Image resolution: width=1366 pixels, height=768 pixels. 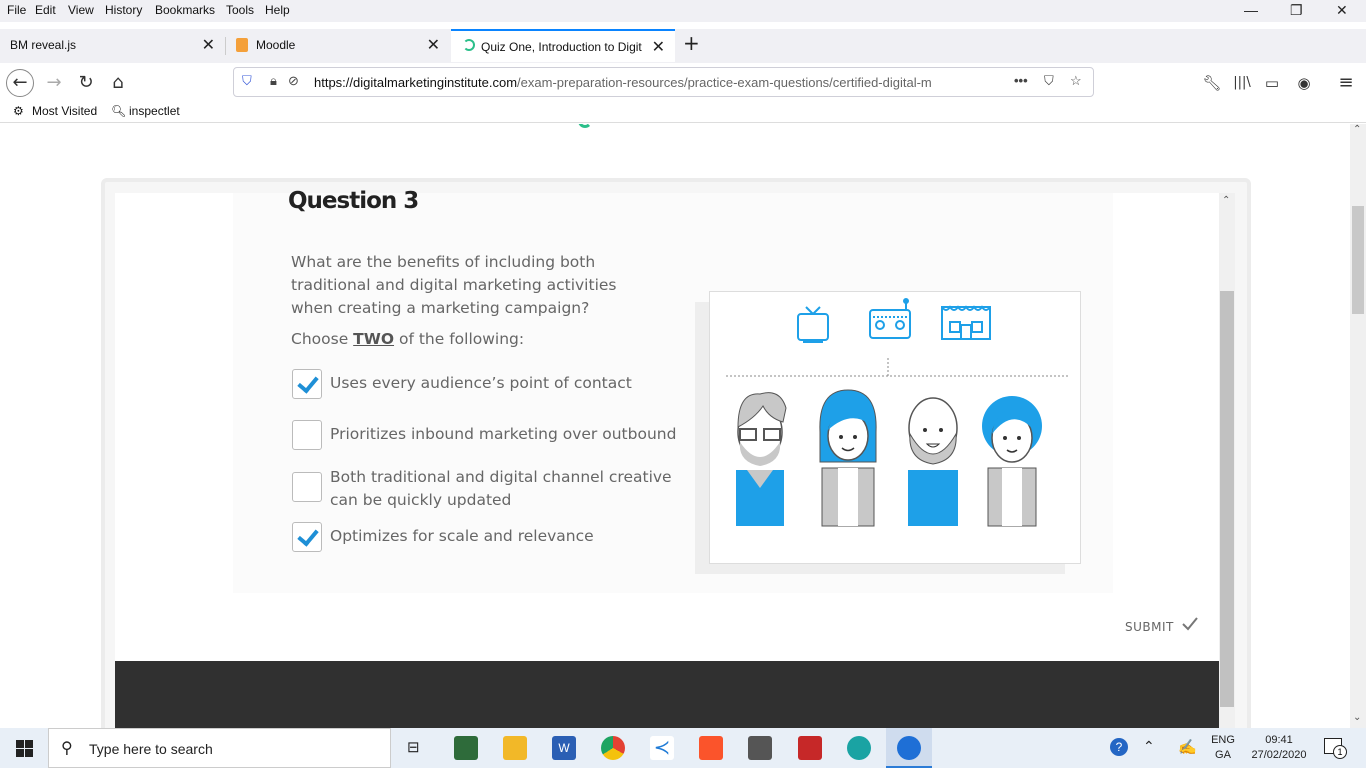 What do you see at coordinates (20, 83) in the screenshot?
I see `back-button: ←` at bounding box center [20, 83].